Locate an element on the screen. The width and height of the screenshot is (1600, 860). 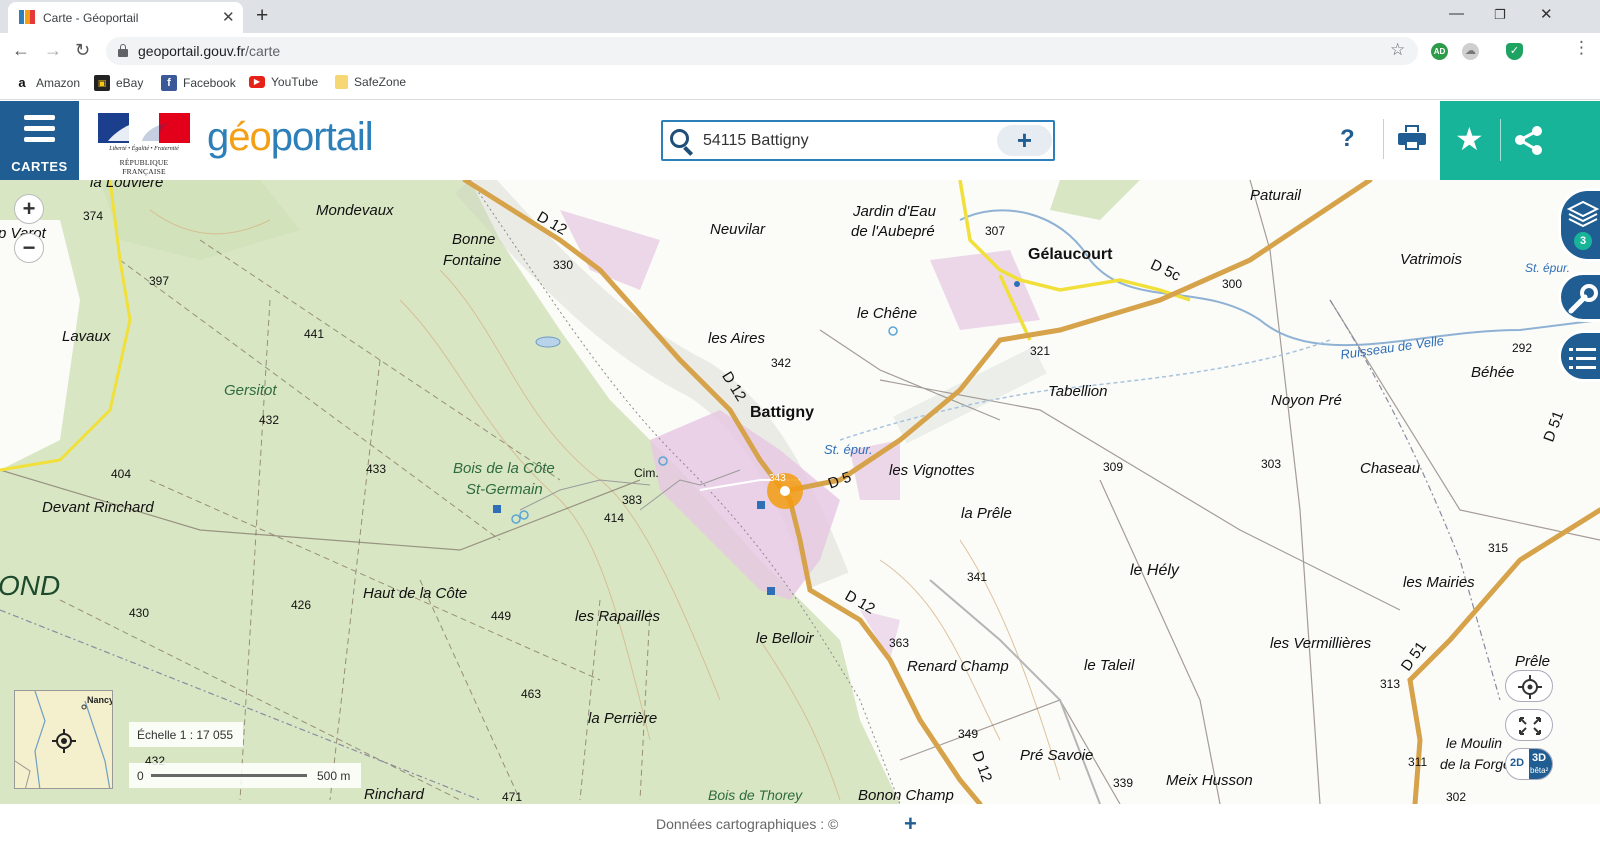
legend-button is located at coordinates (1579, 356).